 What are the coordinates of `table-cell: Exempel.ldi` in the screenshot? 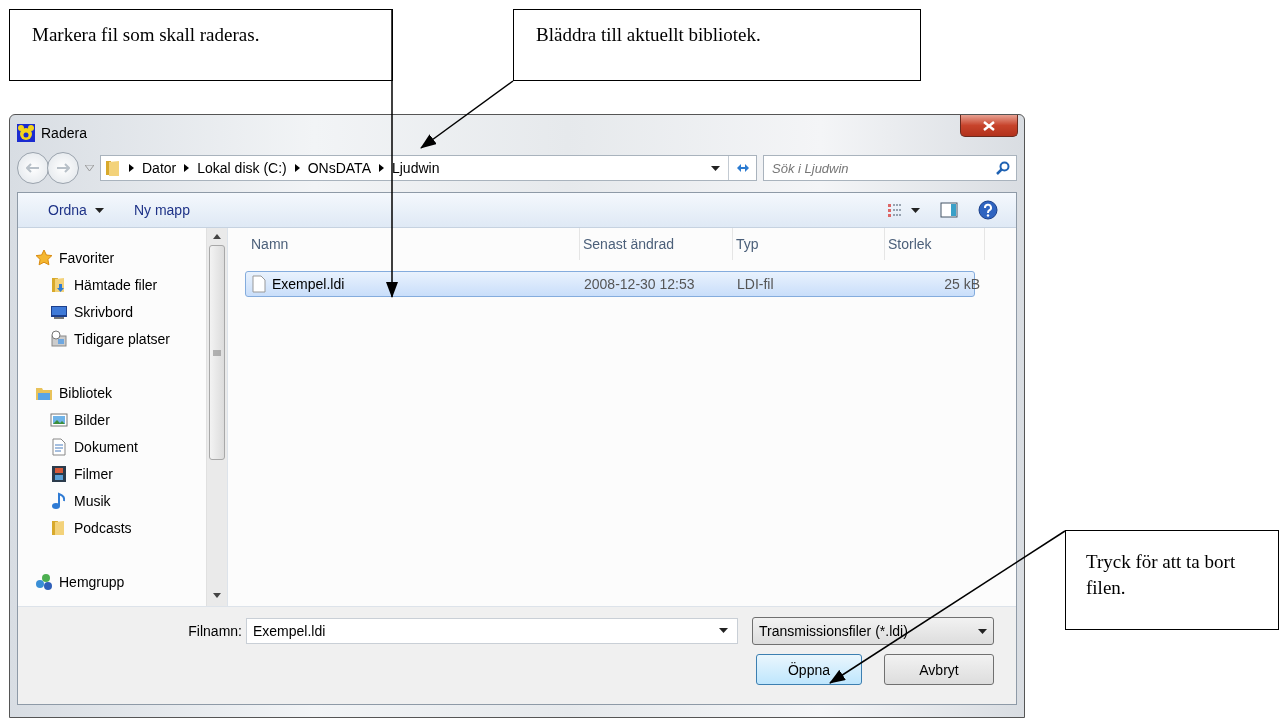 It's located at (412, 284).